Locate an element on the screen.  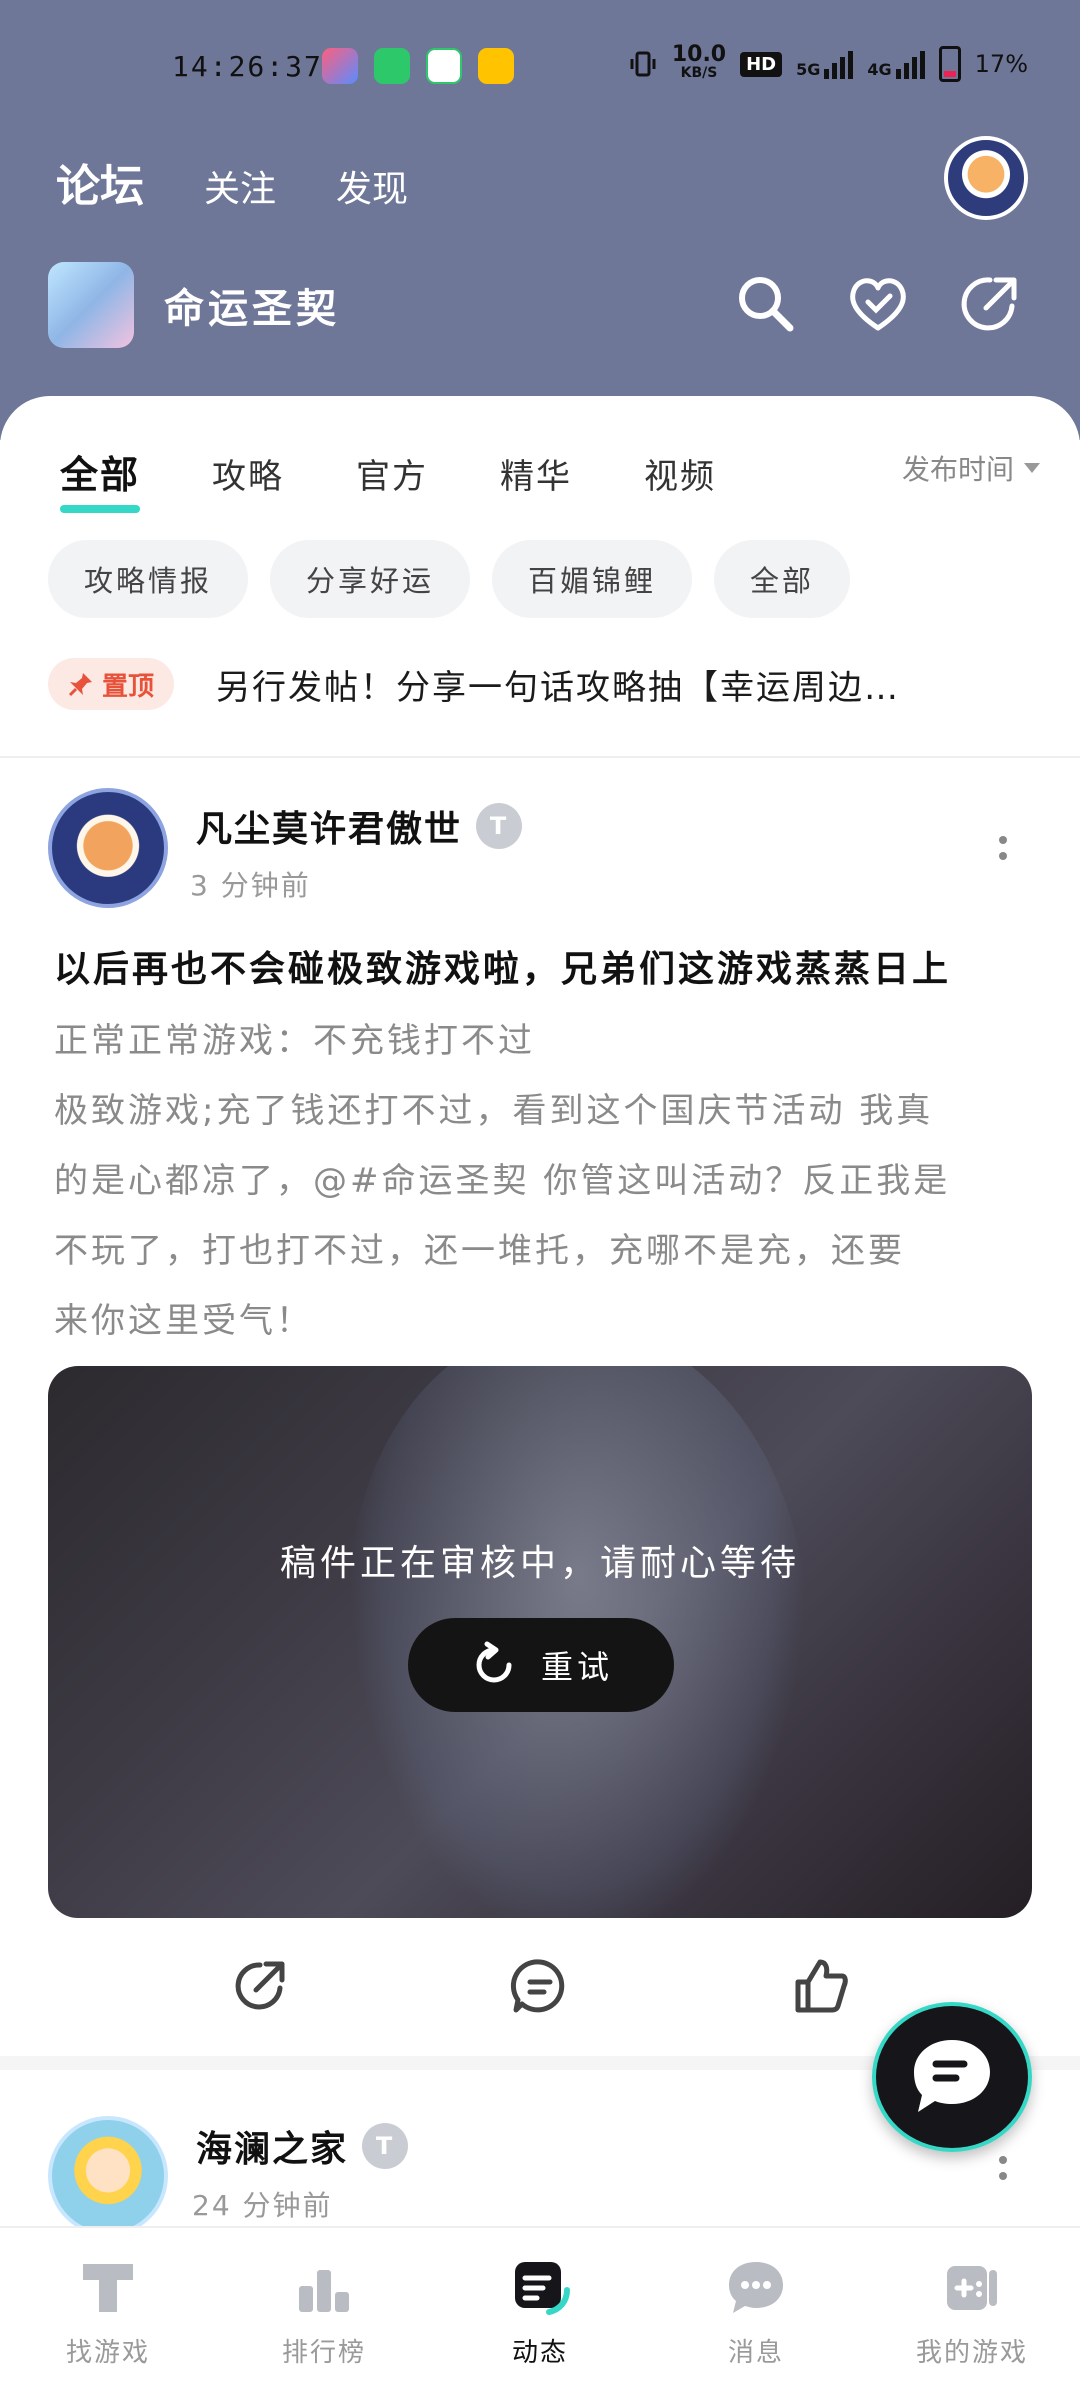
follow-heart-icon is located at coordinates (878, 304).